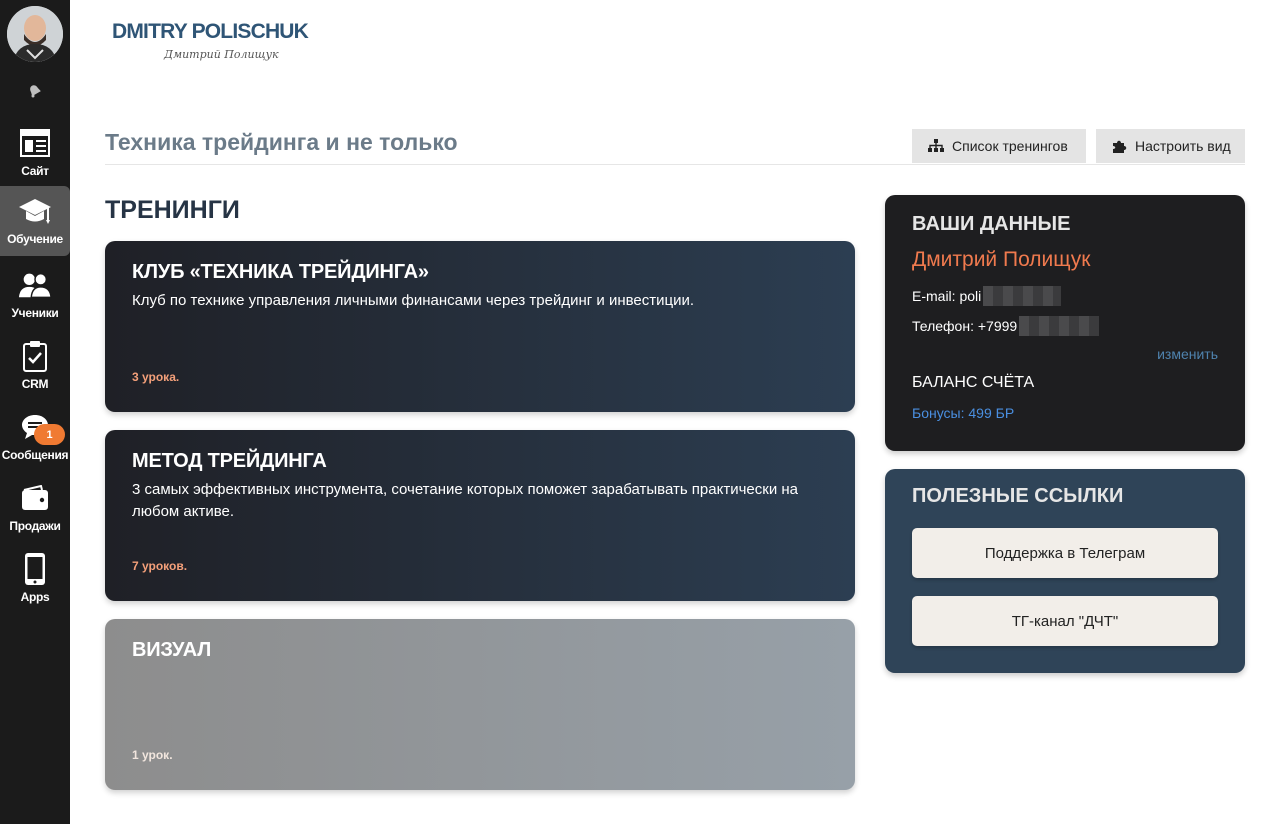 The image size is (1279, 824). Describe the element at coordinates (35, 569) in the screenshot. I see `phone-icon` at that location.